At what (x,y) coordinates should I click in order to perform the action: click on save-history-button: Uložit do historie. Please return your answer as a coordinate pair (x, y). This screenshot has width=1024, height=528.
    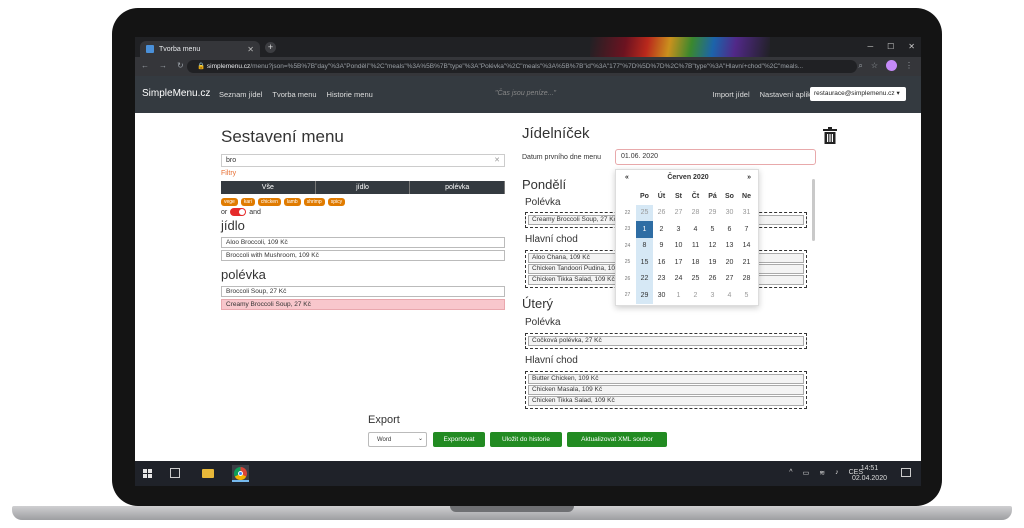
    Looking at the image, I should click on (526, 439).